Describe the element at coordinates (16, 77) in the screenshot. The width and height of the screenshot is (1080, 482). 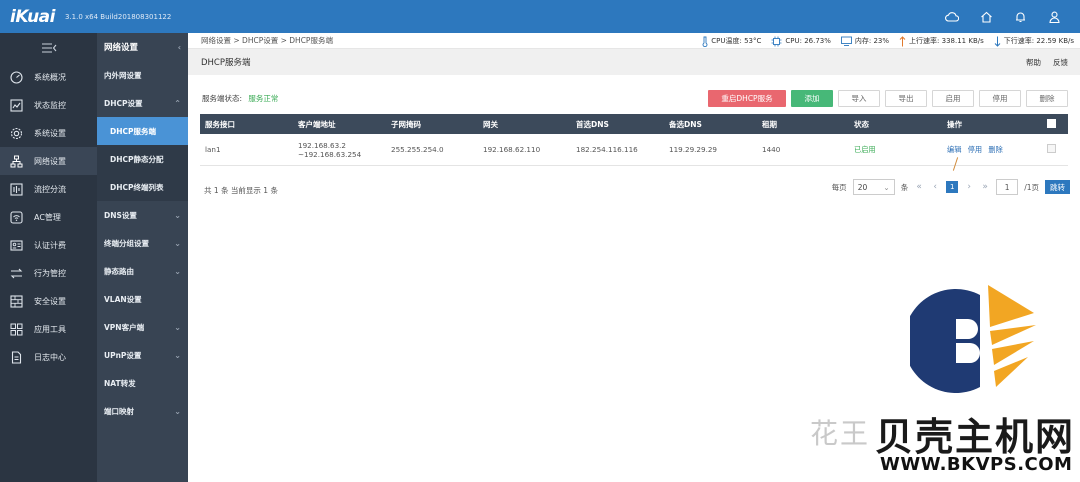
I see `gauge-icon` at that location.